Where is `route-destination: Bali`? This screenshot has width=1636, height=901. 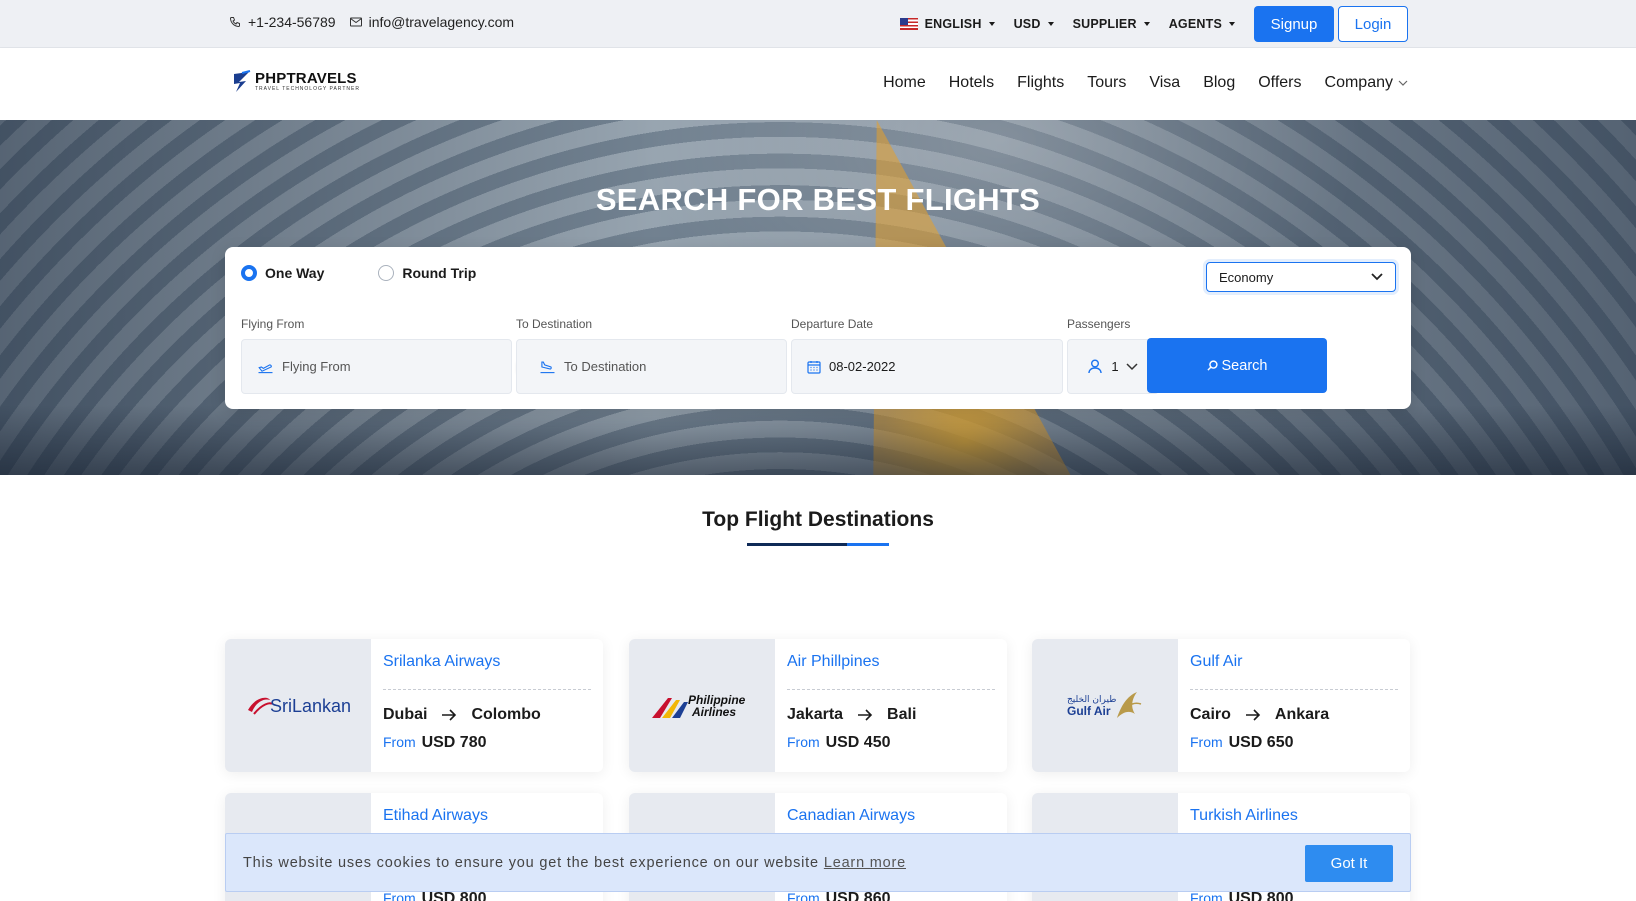 route-destination: Bali is located at coordinates (902, 714).